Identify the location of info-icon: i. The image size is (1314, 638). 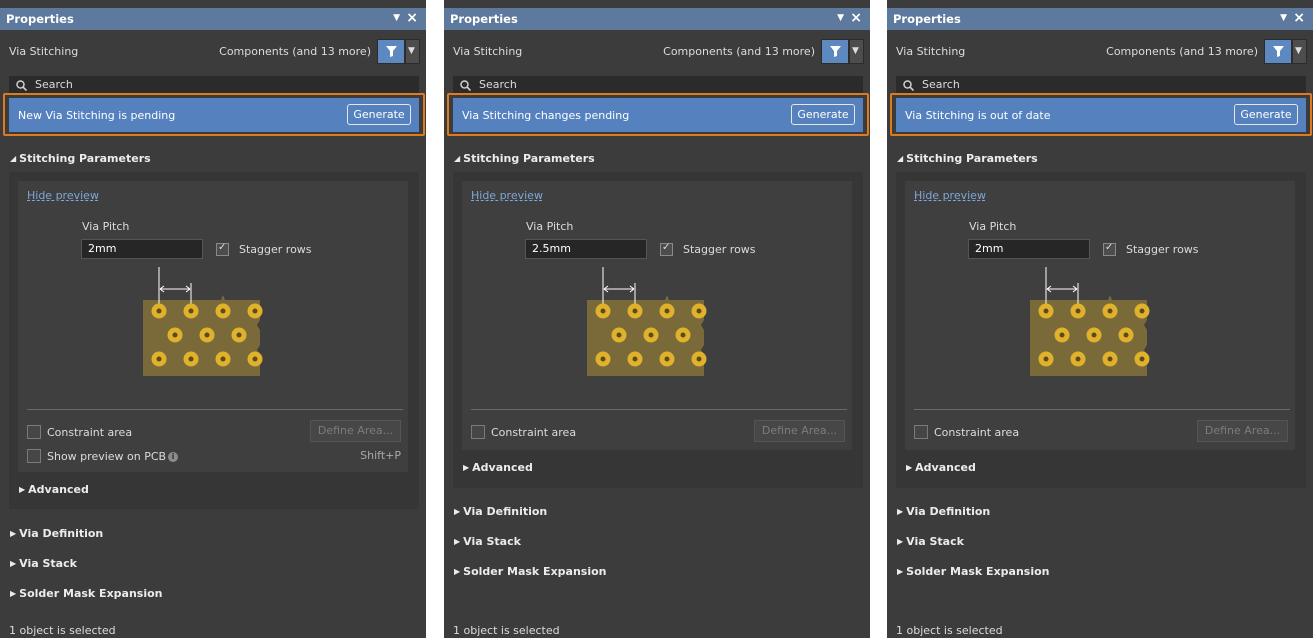
(173, 457).